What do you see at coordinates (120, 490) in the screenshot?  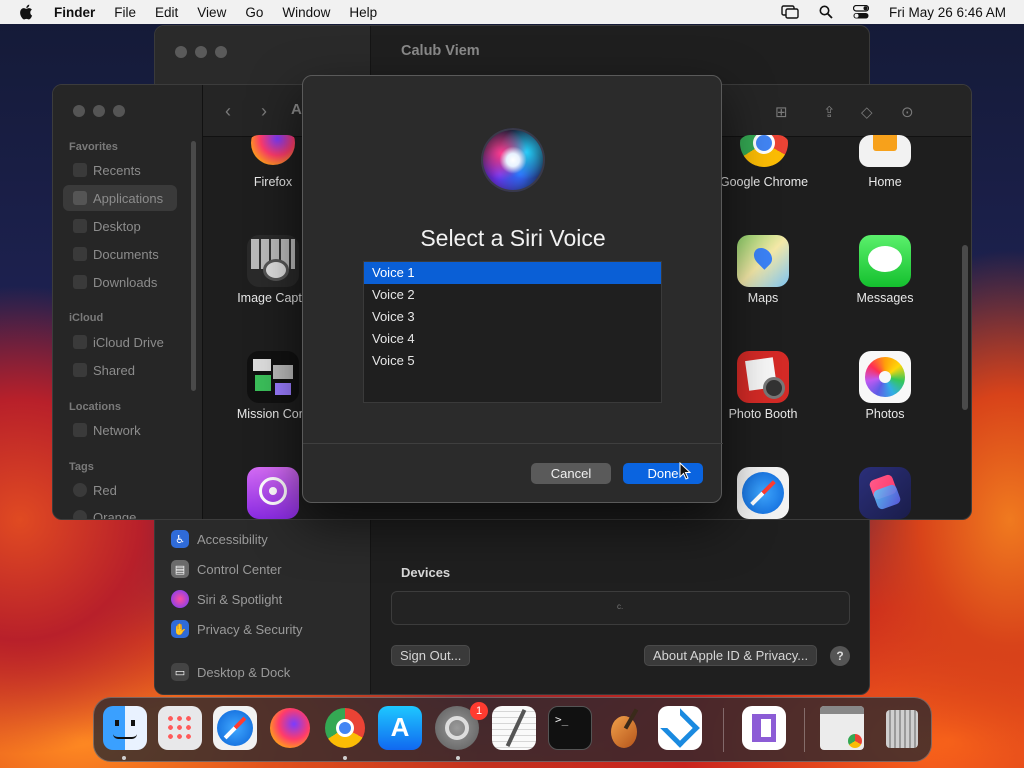 I see `sidebar-item-tag-red: Red` at bounding box center [120, 490].